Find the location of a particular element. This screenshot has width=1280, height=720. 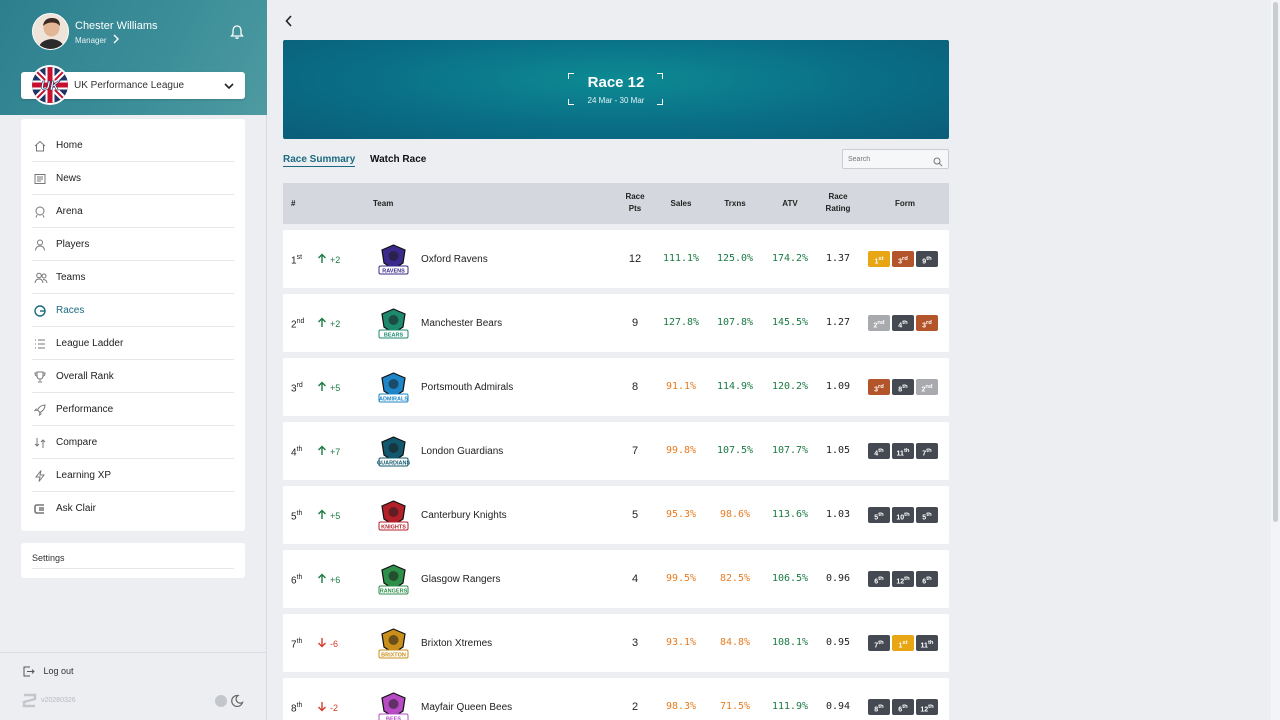

team-crest-icon: BEES is located at coordinates (393, 705).